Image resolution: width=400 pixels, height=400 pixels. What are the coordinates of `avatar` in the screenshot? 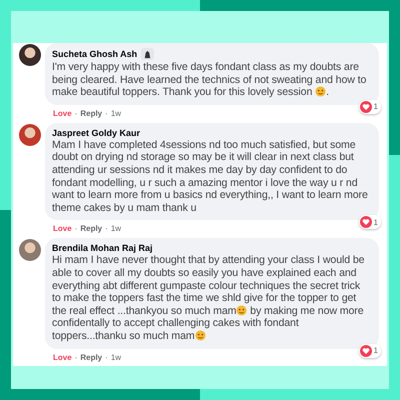 It's located at (30, 55).